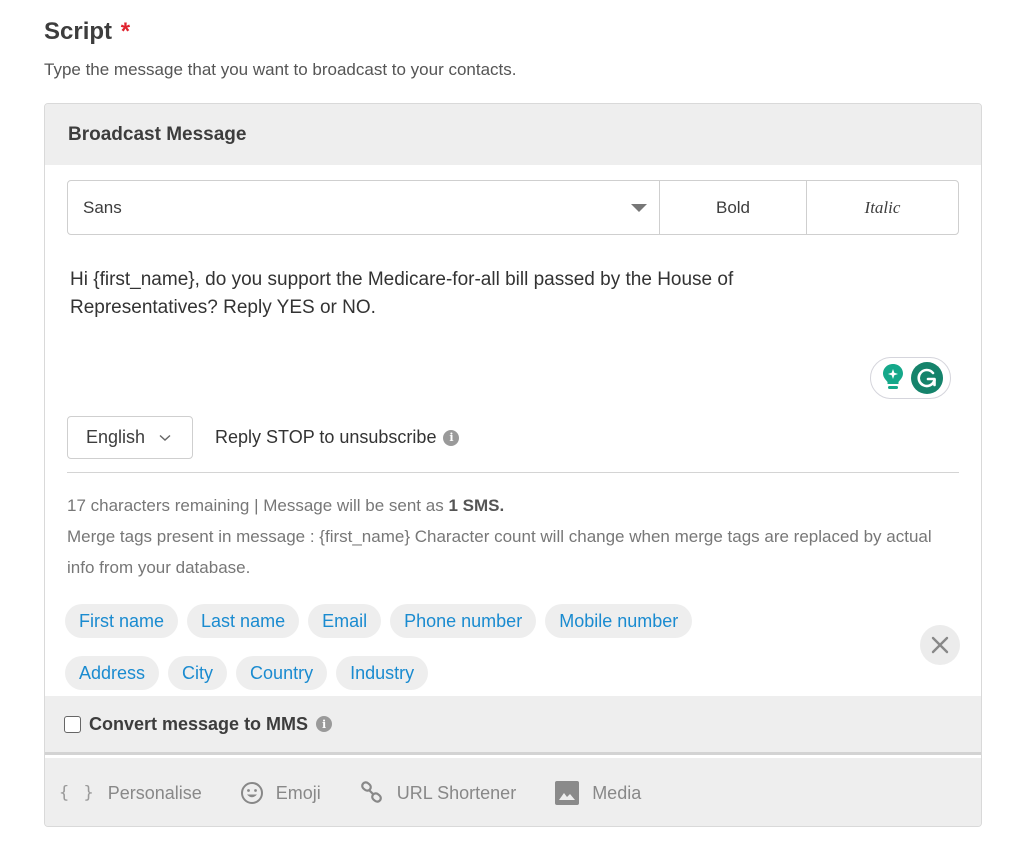 This screenshot has height=852, width=1024. I want to click on merge-tag-chip: Industry, so click(382, 673).